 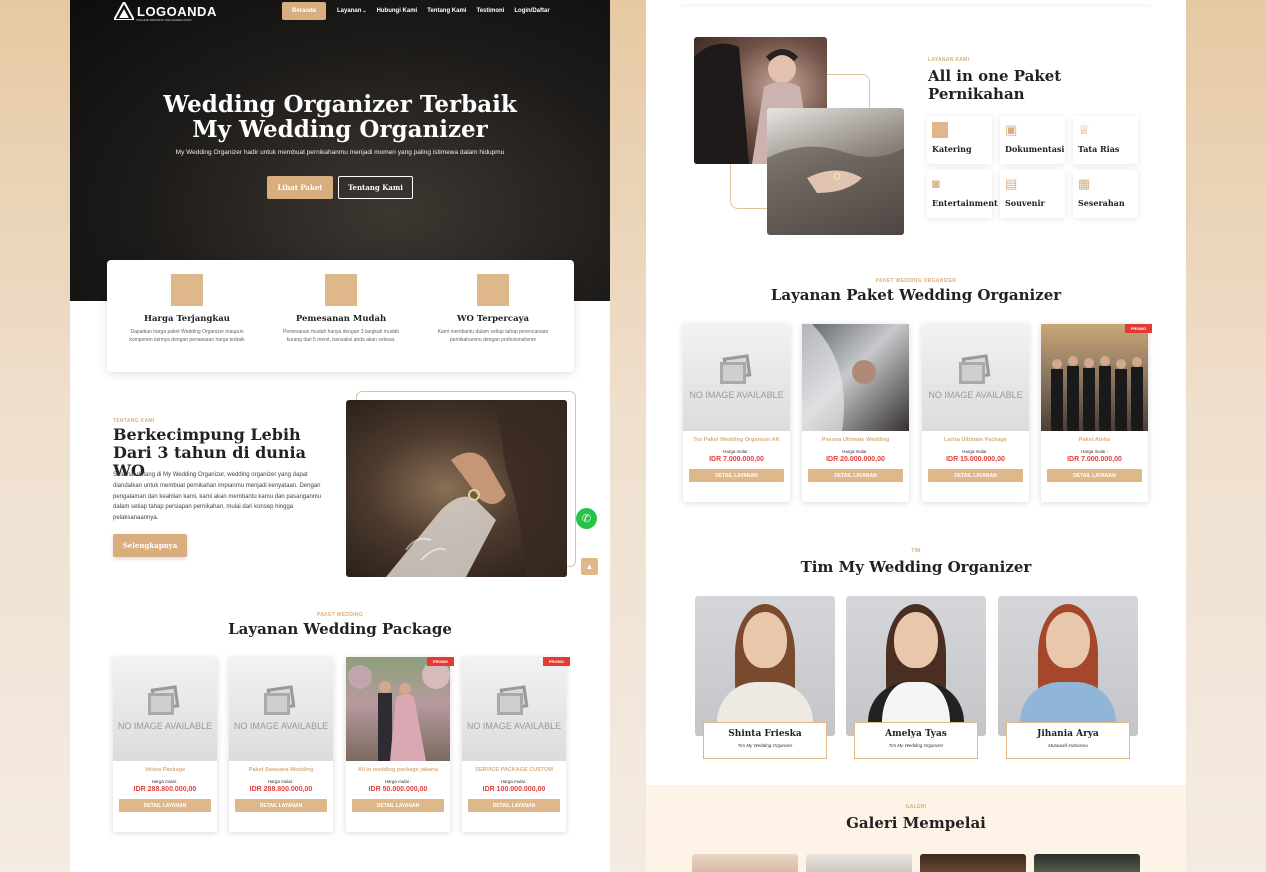 What do you see at coordinates (1025, 203) in the screenshot?
I see `service-name: Souvenir` at bounding box center [1025, 203].